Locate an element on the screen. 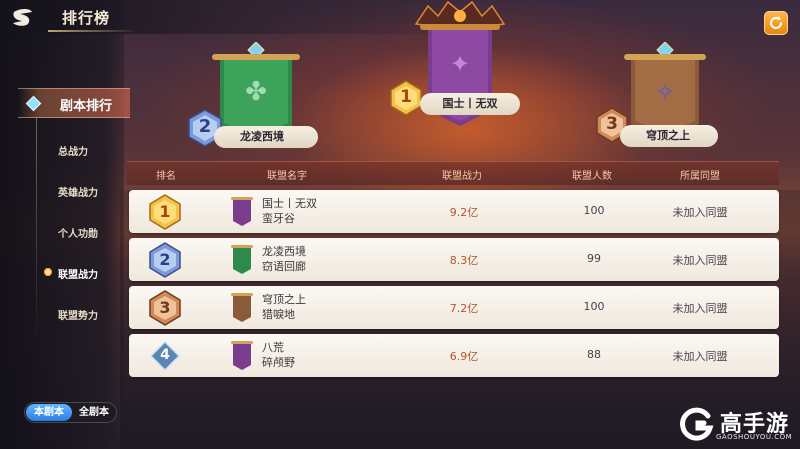  table-row: 3 穹顶之上 猎唳地 7.2亿 100 未加入同盟 is located at coordinates (454, 307).